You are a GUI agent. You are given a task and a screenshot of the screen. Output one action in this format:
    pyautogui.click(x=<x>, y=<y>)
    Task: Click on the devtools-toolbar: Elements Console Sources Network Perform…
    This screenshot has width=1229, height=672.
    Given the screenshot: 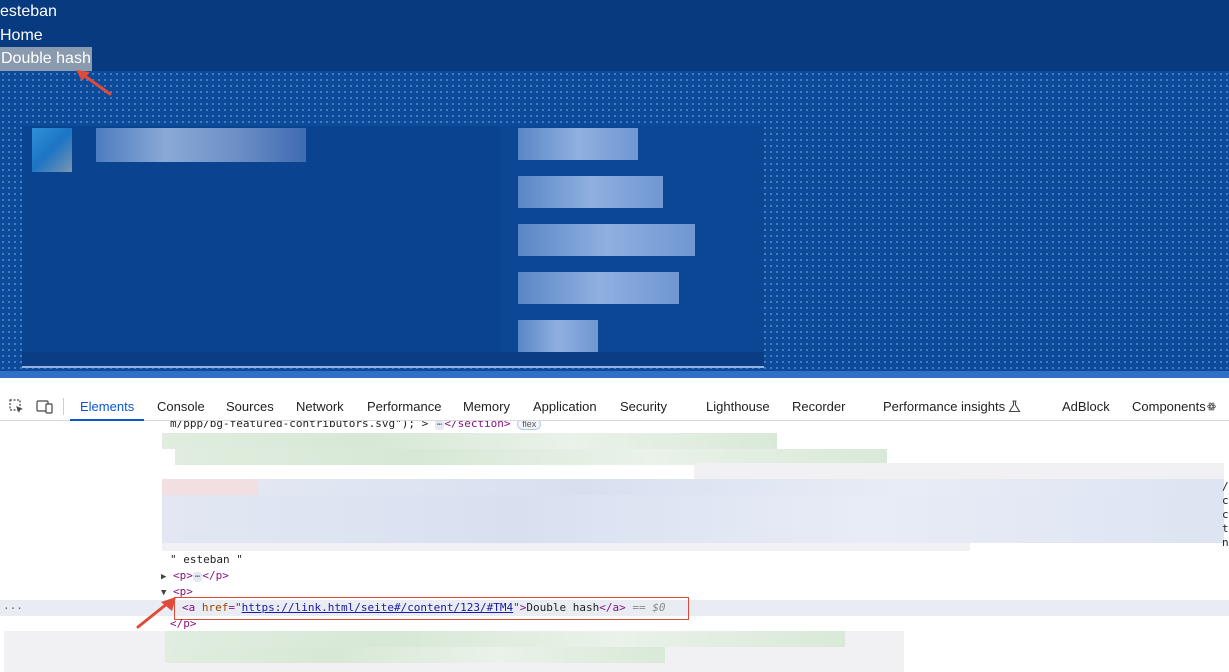 What is the action you would take?
    pyautogui.click(x=614, y=406)
    